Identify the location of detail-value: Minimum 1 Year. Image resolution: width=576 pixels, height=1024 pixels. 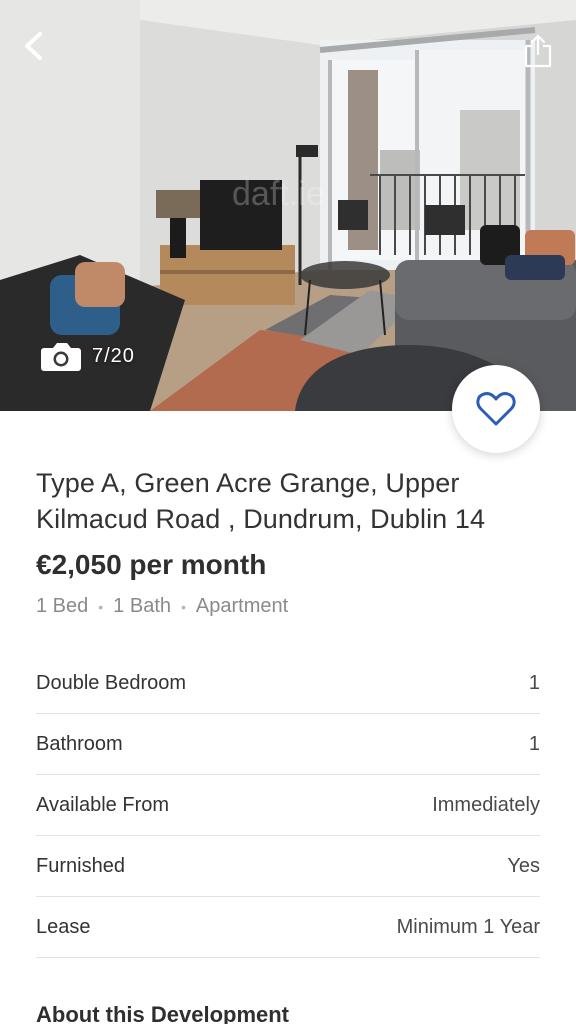
(468, 926).